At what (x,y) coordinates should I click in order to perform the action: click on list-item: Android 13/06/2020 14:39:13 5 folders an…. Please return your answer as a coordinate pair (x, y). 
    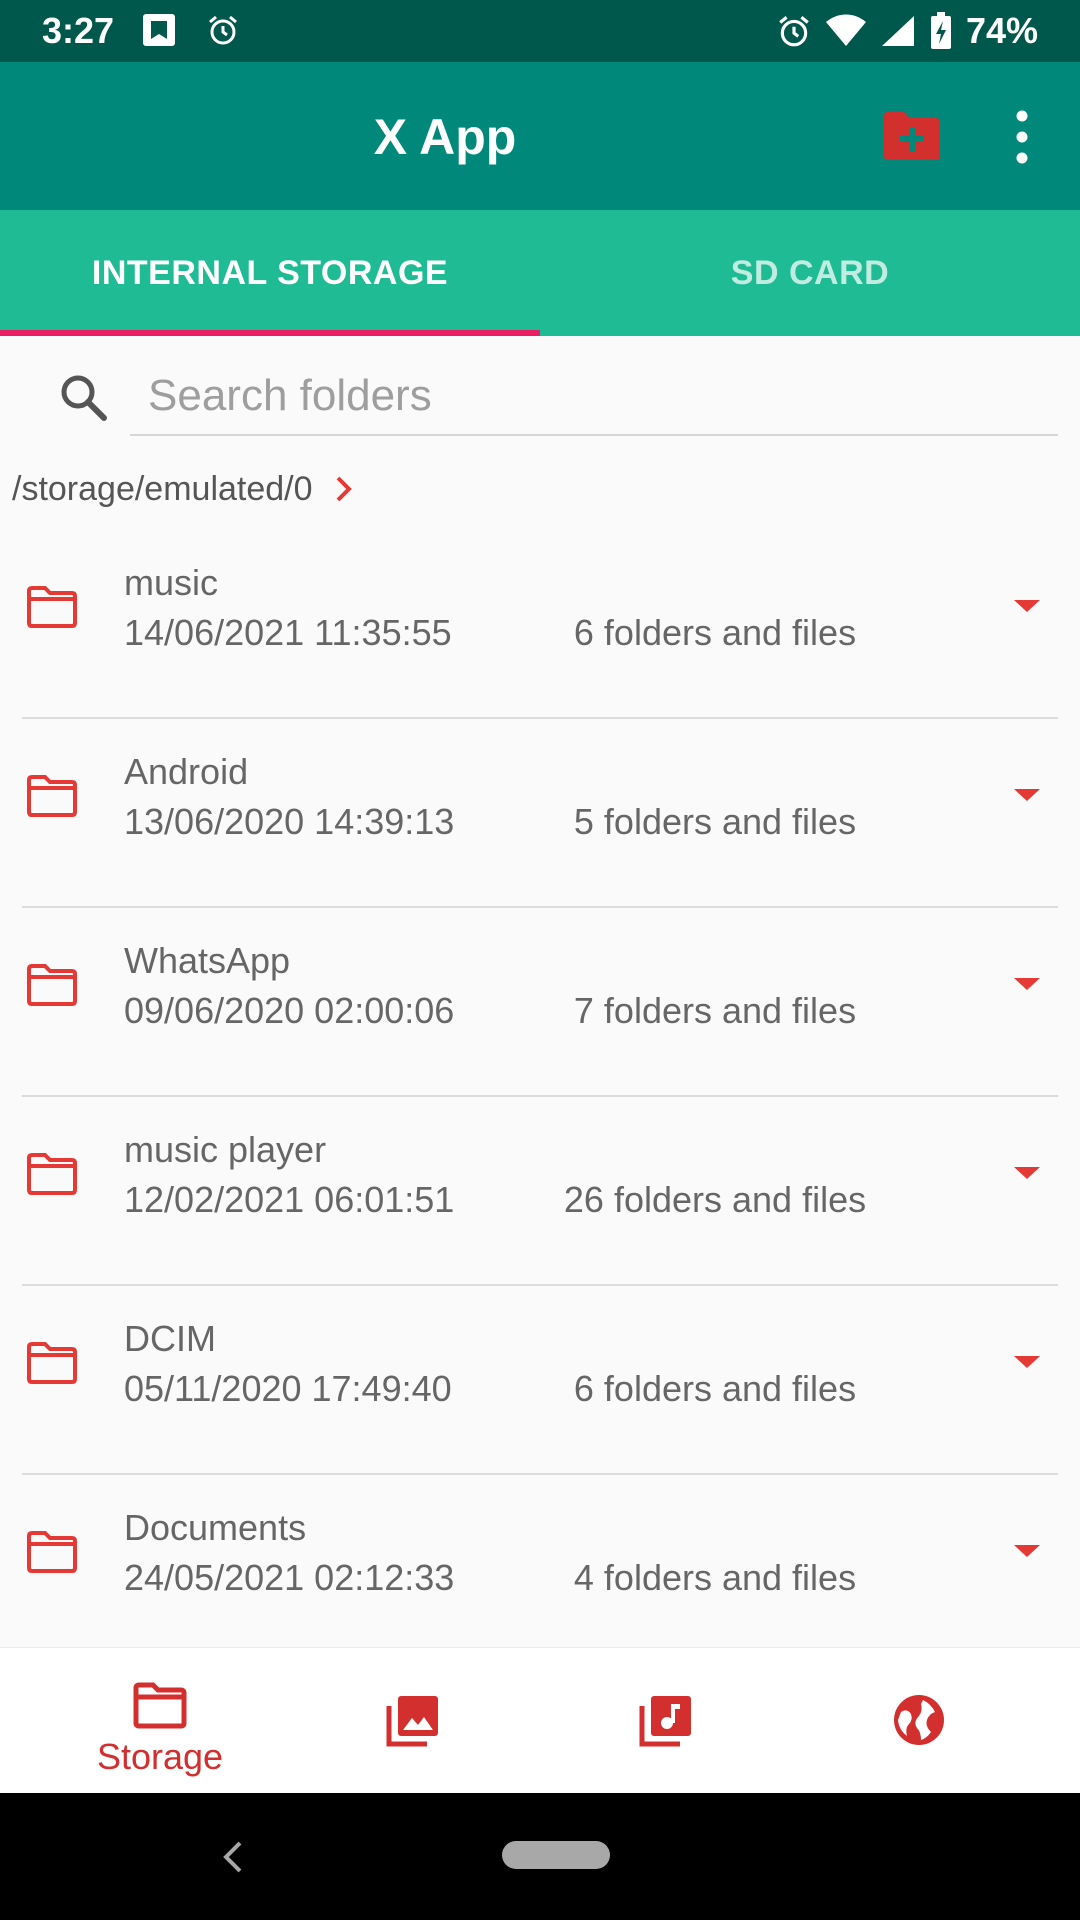
    Looking at the image, I should click on (540, 813).